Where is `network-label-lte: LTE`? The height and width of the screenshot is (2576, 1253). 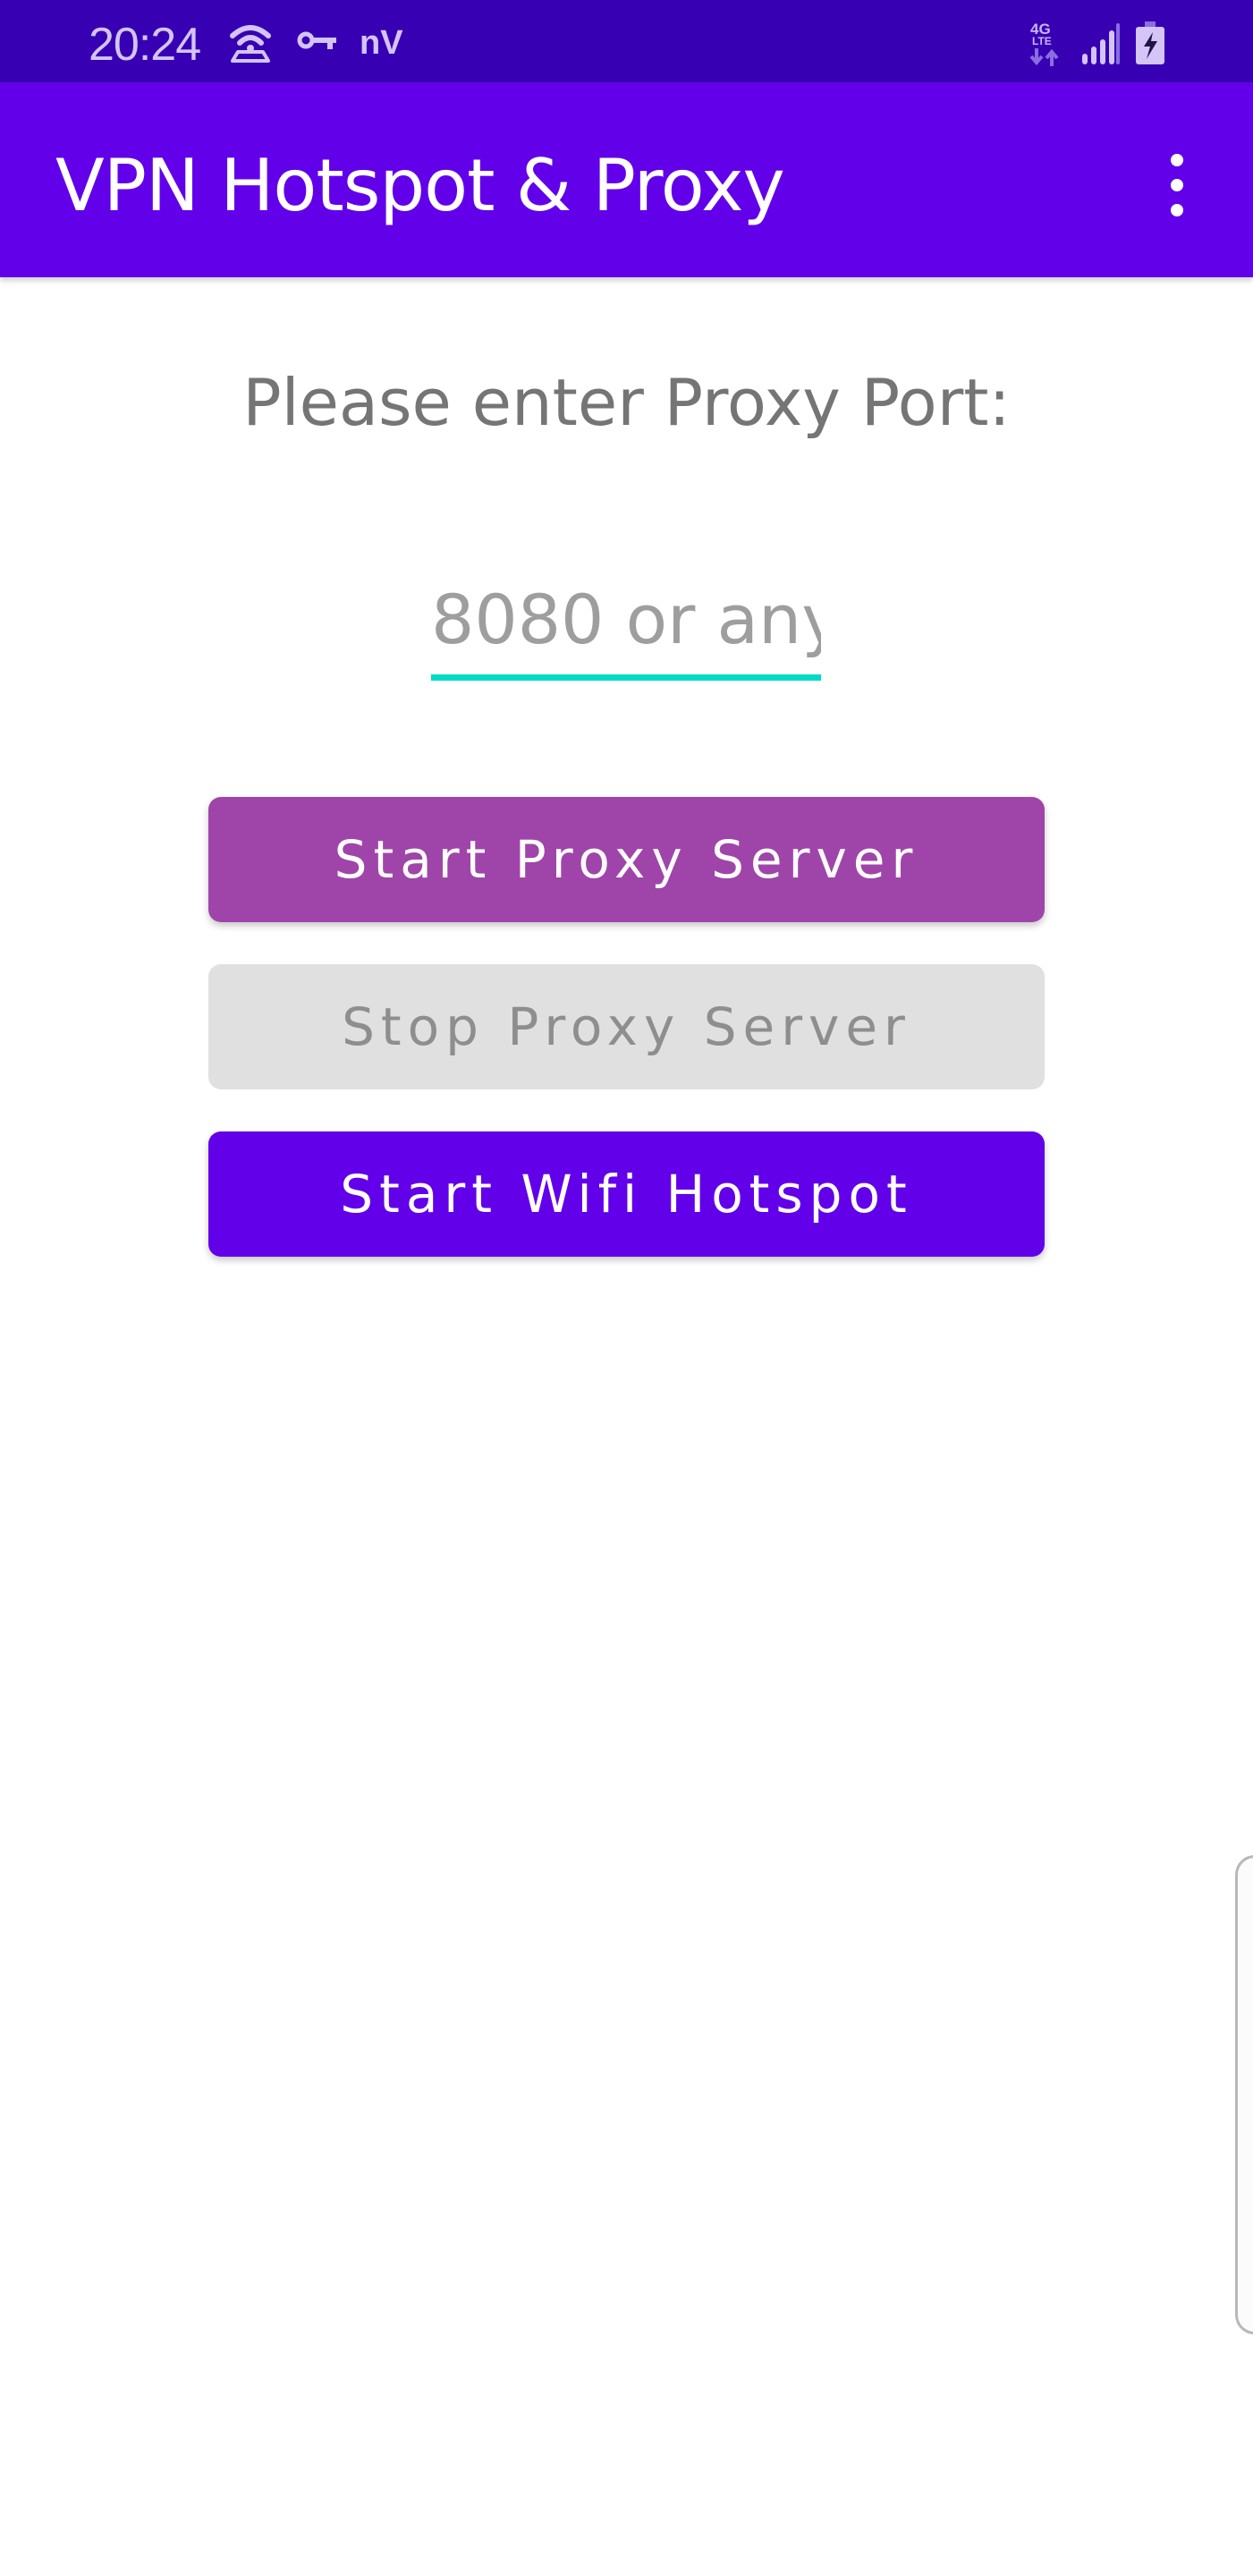 network-label-lte: LTE is located at coordinates (1042, 41).